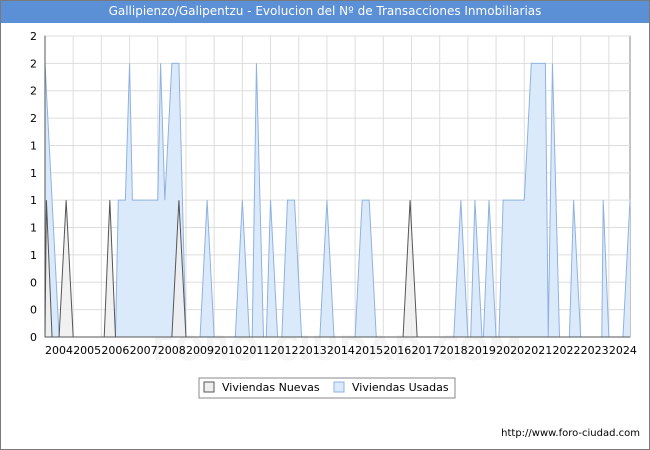 This screenshot has height=450, width=650. What do you see at coordinates (228, 350) in the screenshot?
I see `x-tick-label: 2010` at bounding box center [228, 350].